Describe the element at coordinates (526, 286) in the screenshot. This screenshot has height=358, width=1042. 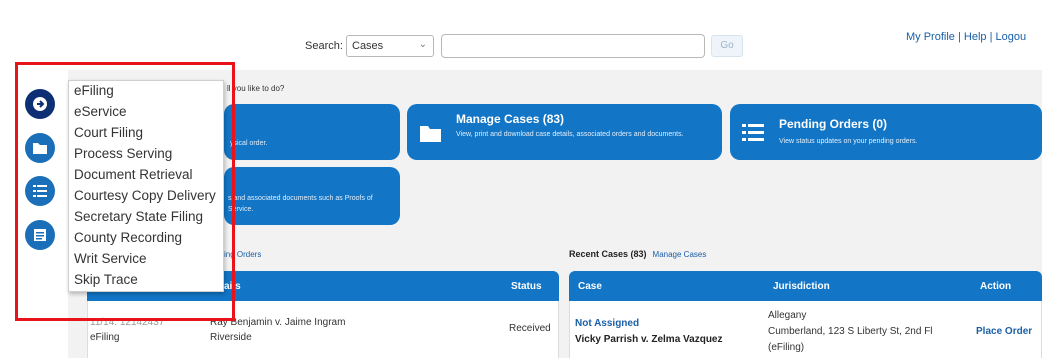
I see `column-status: Status` at that location.